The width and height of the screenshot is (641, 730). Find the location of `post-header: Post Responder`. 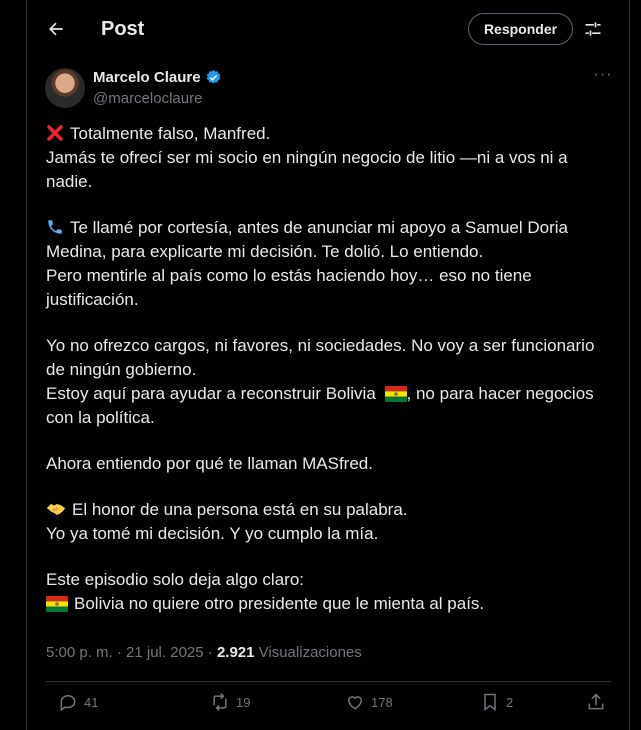

post-header: Post Responder is located at coordinates (328, 29).